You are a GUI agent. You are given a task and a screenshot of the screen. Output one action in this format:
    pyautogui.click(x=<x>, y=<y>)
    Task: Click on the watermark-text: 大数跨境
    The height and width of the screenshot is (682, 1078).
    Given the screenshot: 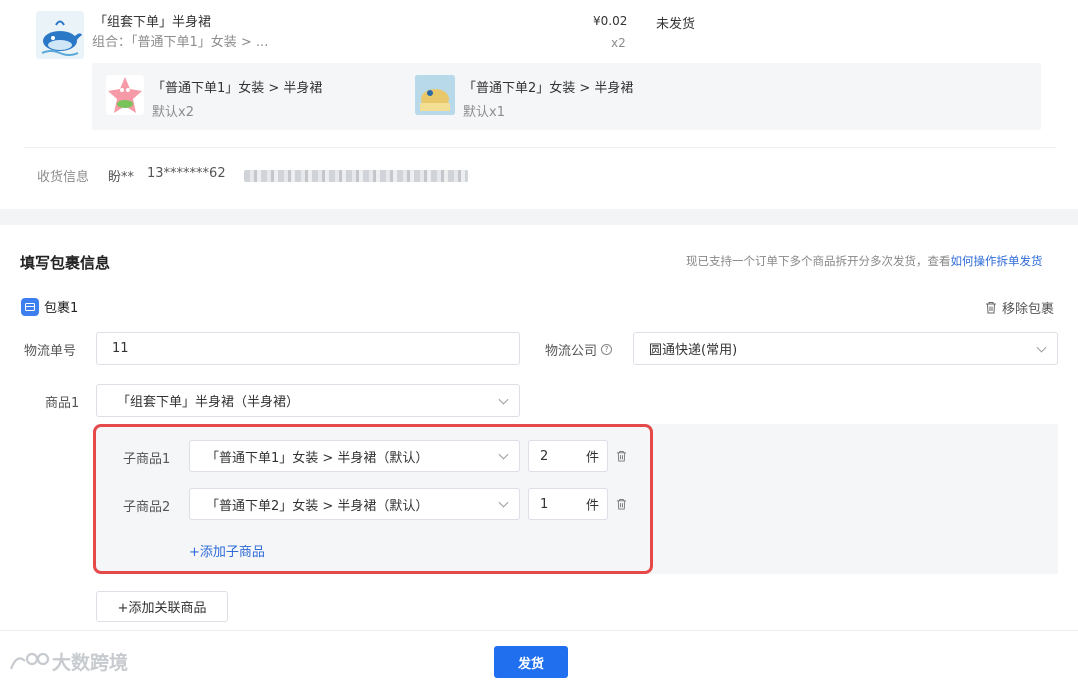 What is the action you would take?
    pyautogui.click(x=90, y=663)
    